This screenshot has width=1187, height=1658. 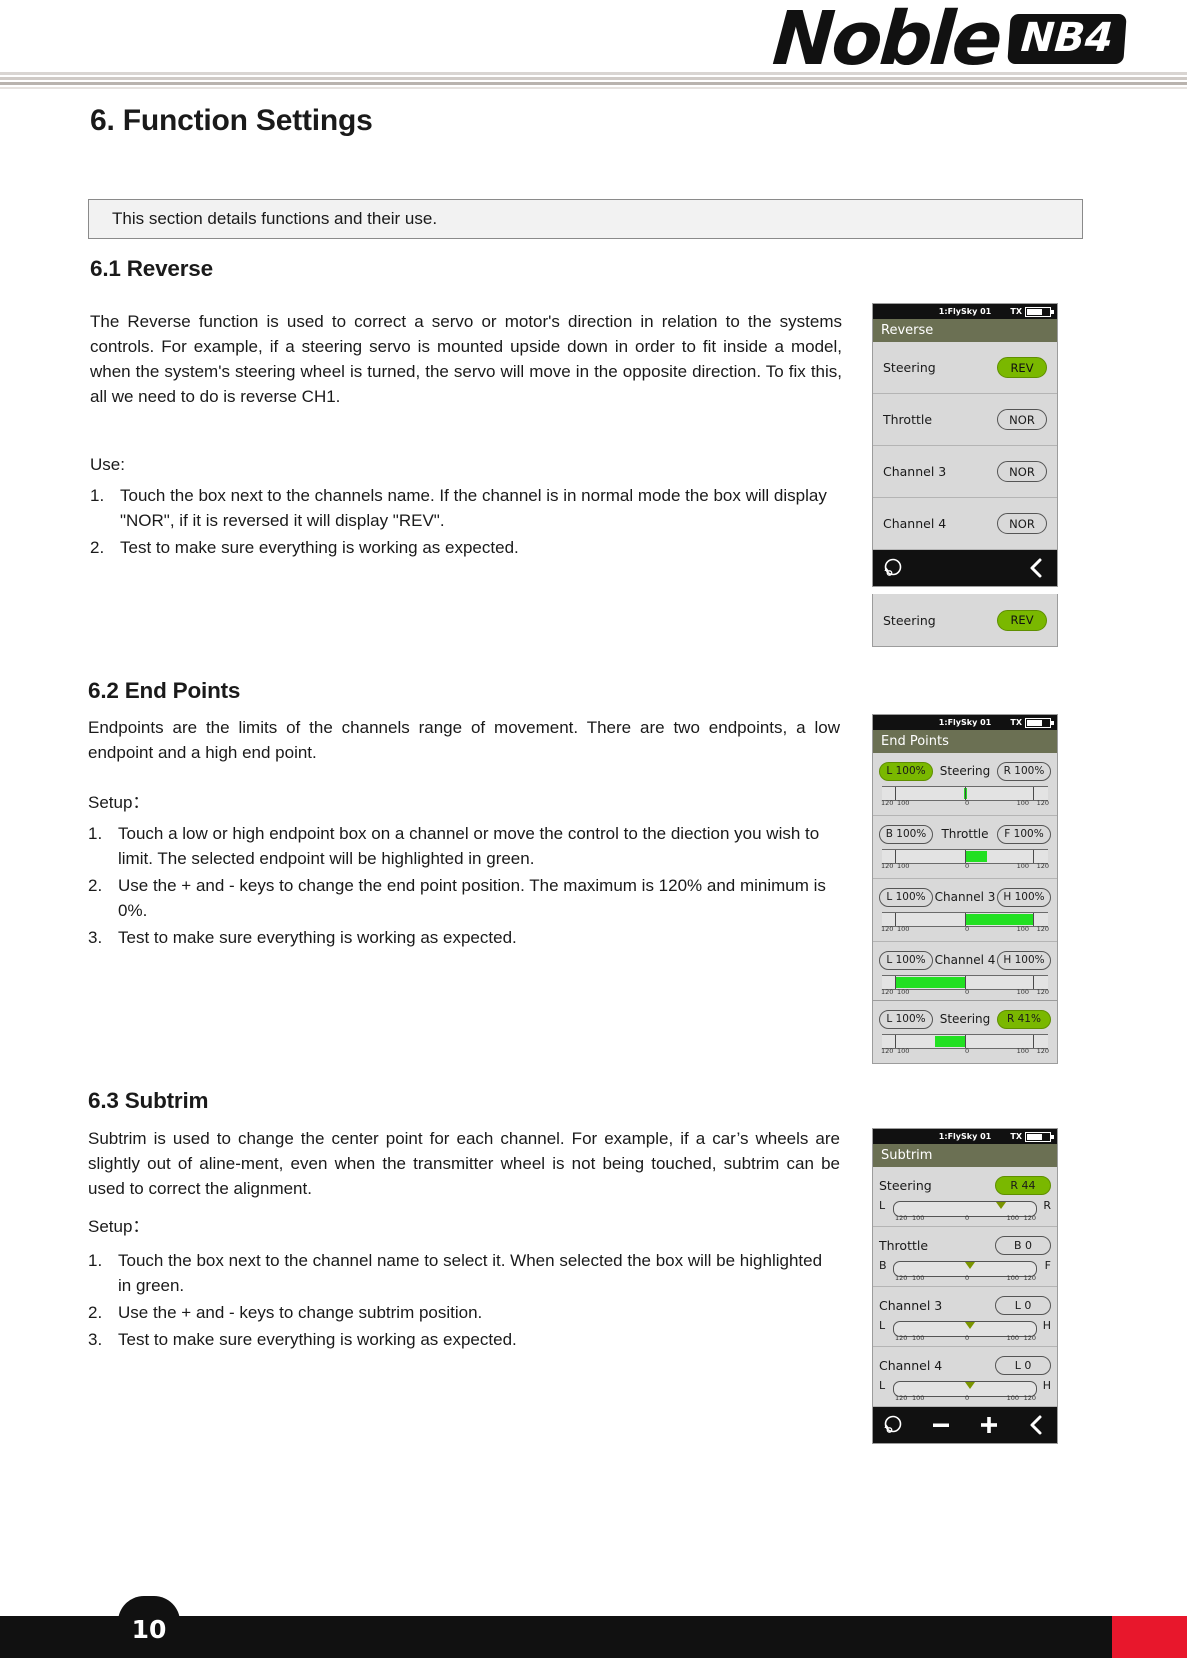 What do you see at coordinates (119, 802) in the screenshot?
I see `setup-label-endpoints: Setup：` at bounding box center [119, 802].